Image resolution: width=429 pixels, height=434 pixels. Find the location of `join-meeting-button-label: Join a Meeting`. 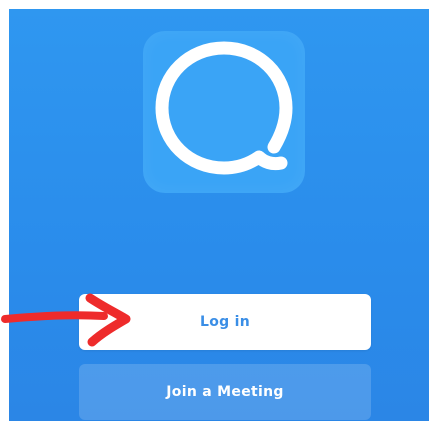

join-meeting-button-label: Join a Meeting is located at coordinates (225, 392).